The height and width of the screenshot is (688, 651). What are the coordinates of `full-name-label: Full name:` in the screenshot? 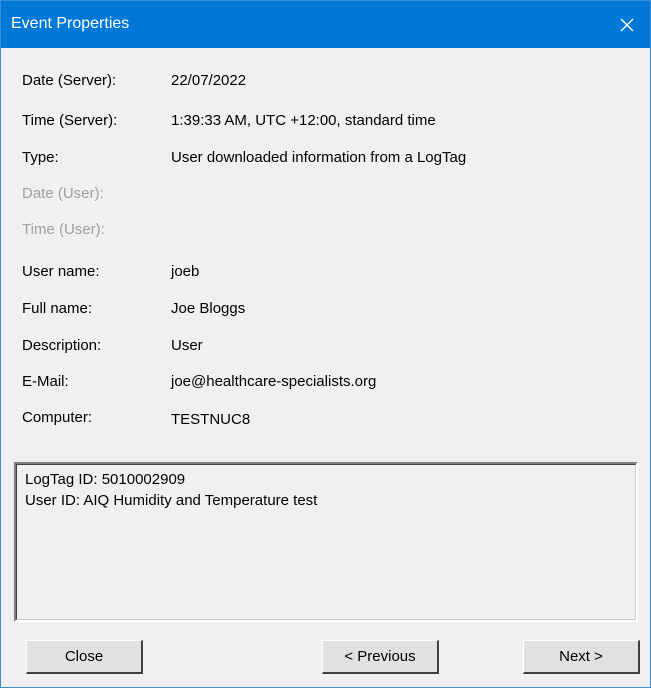 It's located at (57, 308).